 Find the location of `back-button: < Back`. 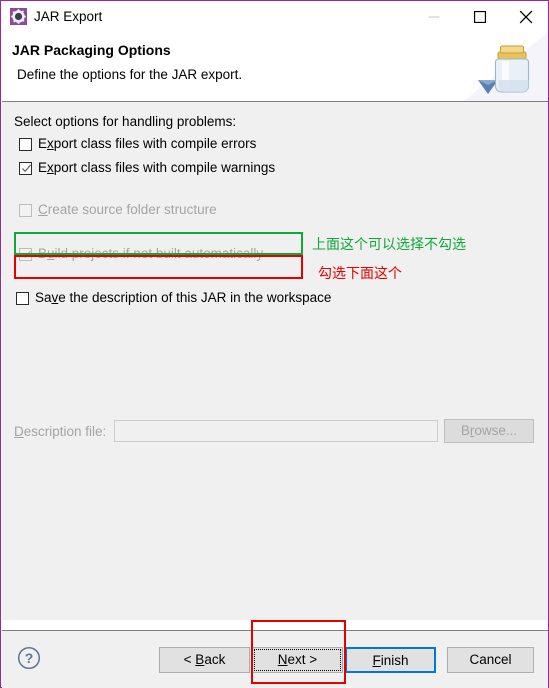

back-button: < Back is located at coordinates (204, 660).